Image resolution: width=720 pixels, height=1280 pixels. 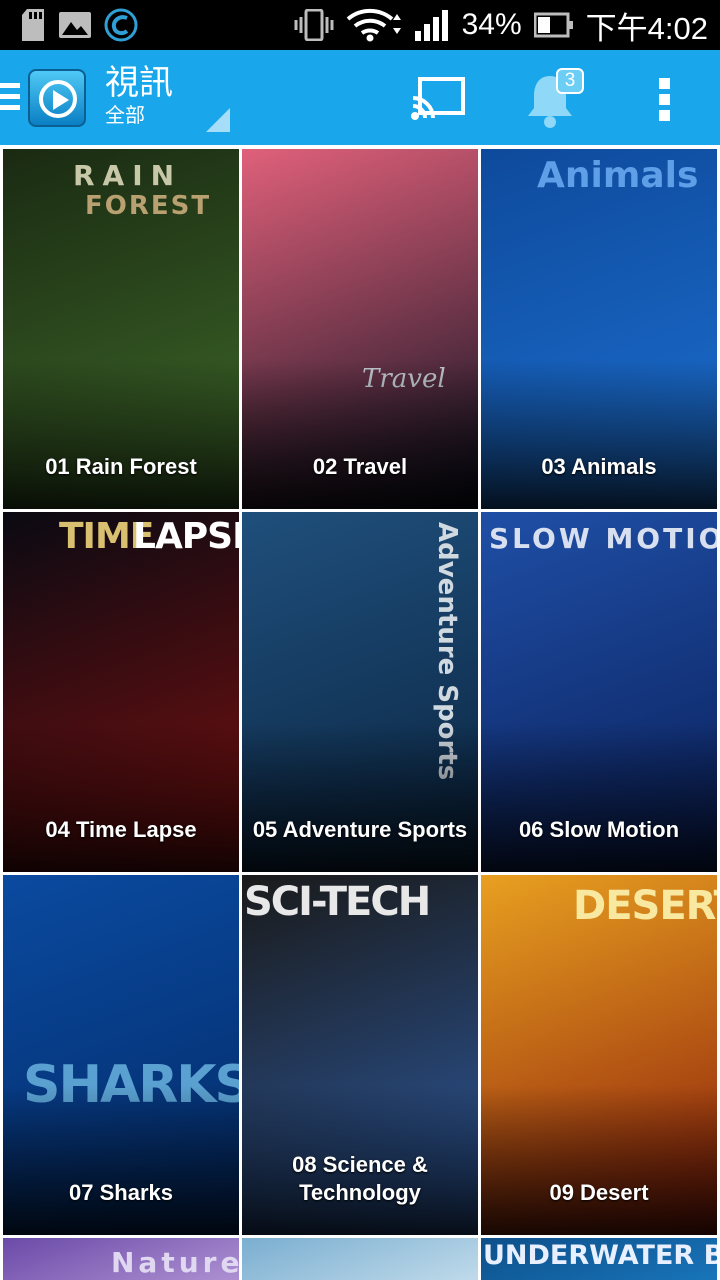 What do you see at coordinates (360, 1055) in the screenshot?
I see `video-tile: SCI-TECH 08 Science & Technology` at bounding box center [360, 1055].